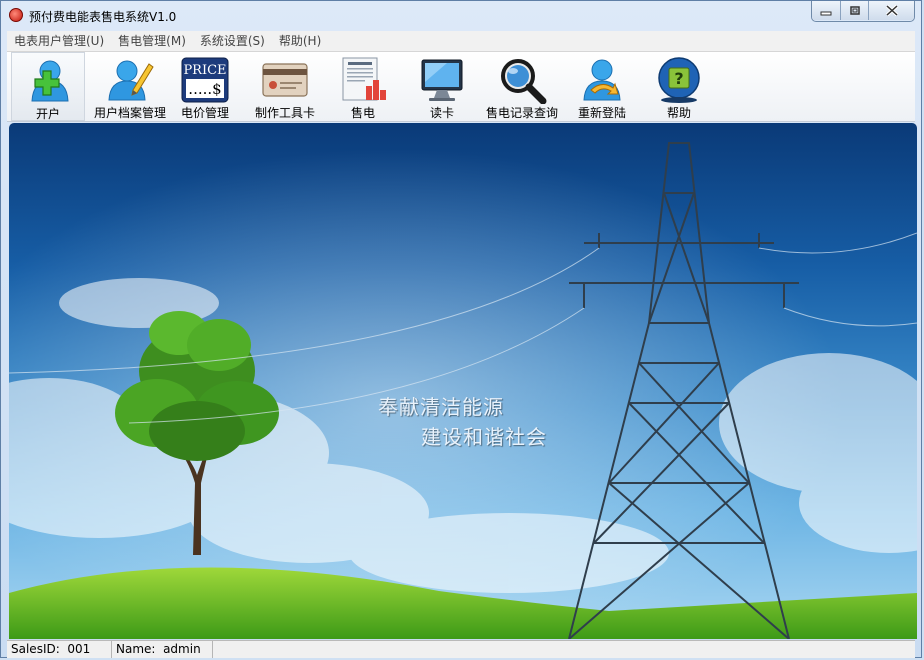 The image size is (924, 660). What do you see at coordinates (461, 649) in the screenshot?
I see `status-bar: SalesID: 001 Name: admin` at bounding box center [461, 649].